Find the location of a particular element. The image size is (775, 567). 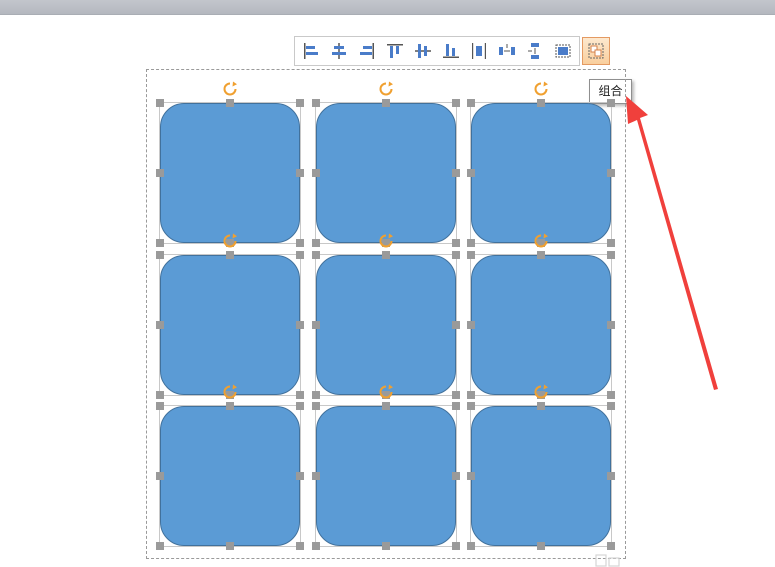

distribute-horizontal-space-button is located at coordinates (507, 51).